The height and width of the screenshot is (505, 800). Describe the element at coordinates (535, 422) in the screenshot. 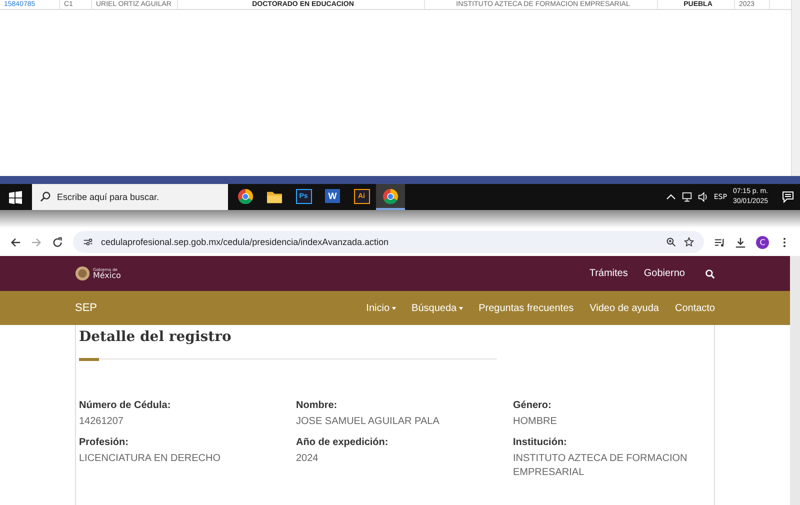

I see `field-value: HOMBRE` at that location.